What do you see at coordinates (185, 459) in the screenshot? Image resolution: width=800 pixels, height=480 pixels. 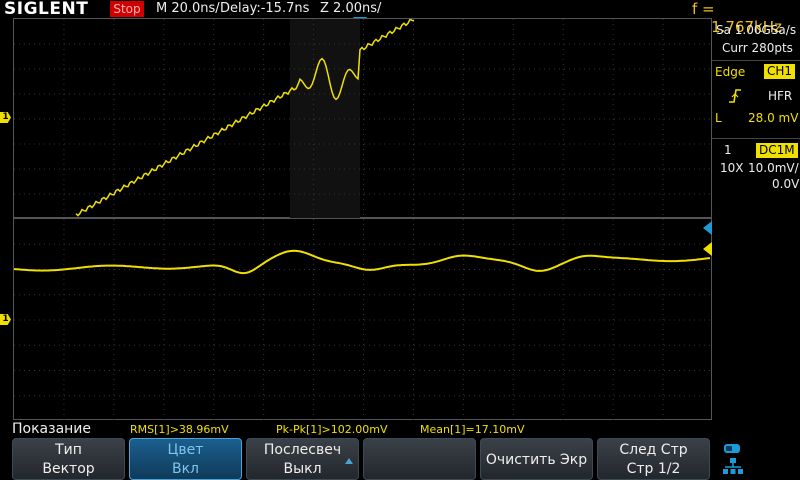 I see `softkey-color: Цвет Вкл` at bounding box center [185, 459].